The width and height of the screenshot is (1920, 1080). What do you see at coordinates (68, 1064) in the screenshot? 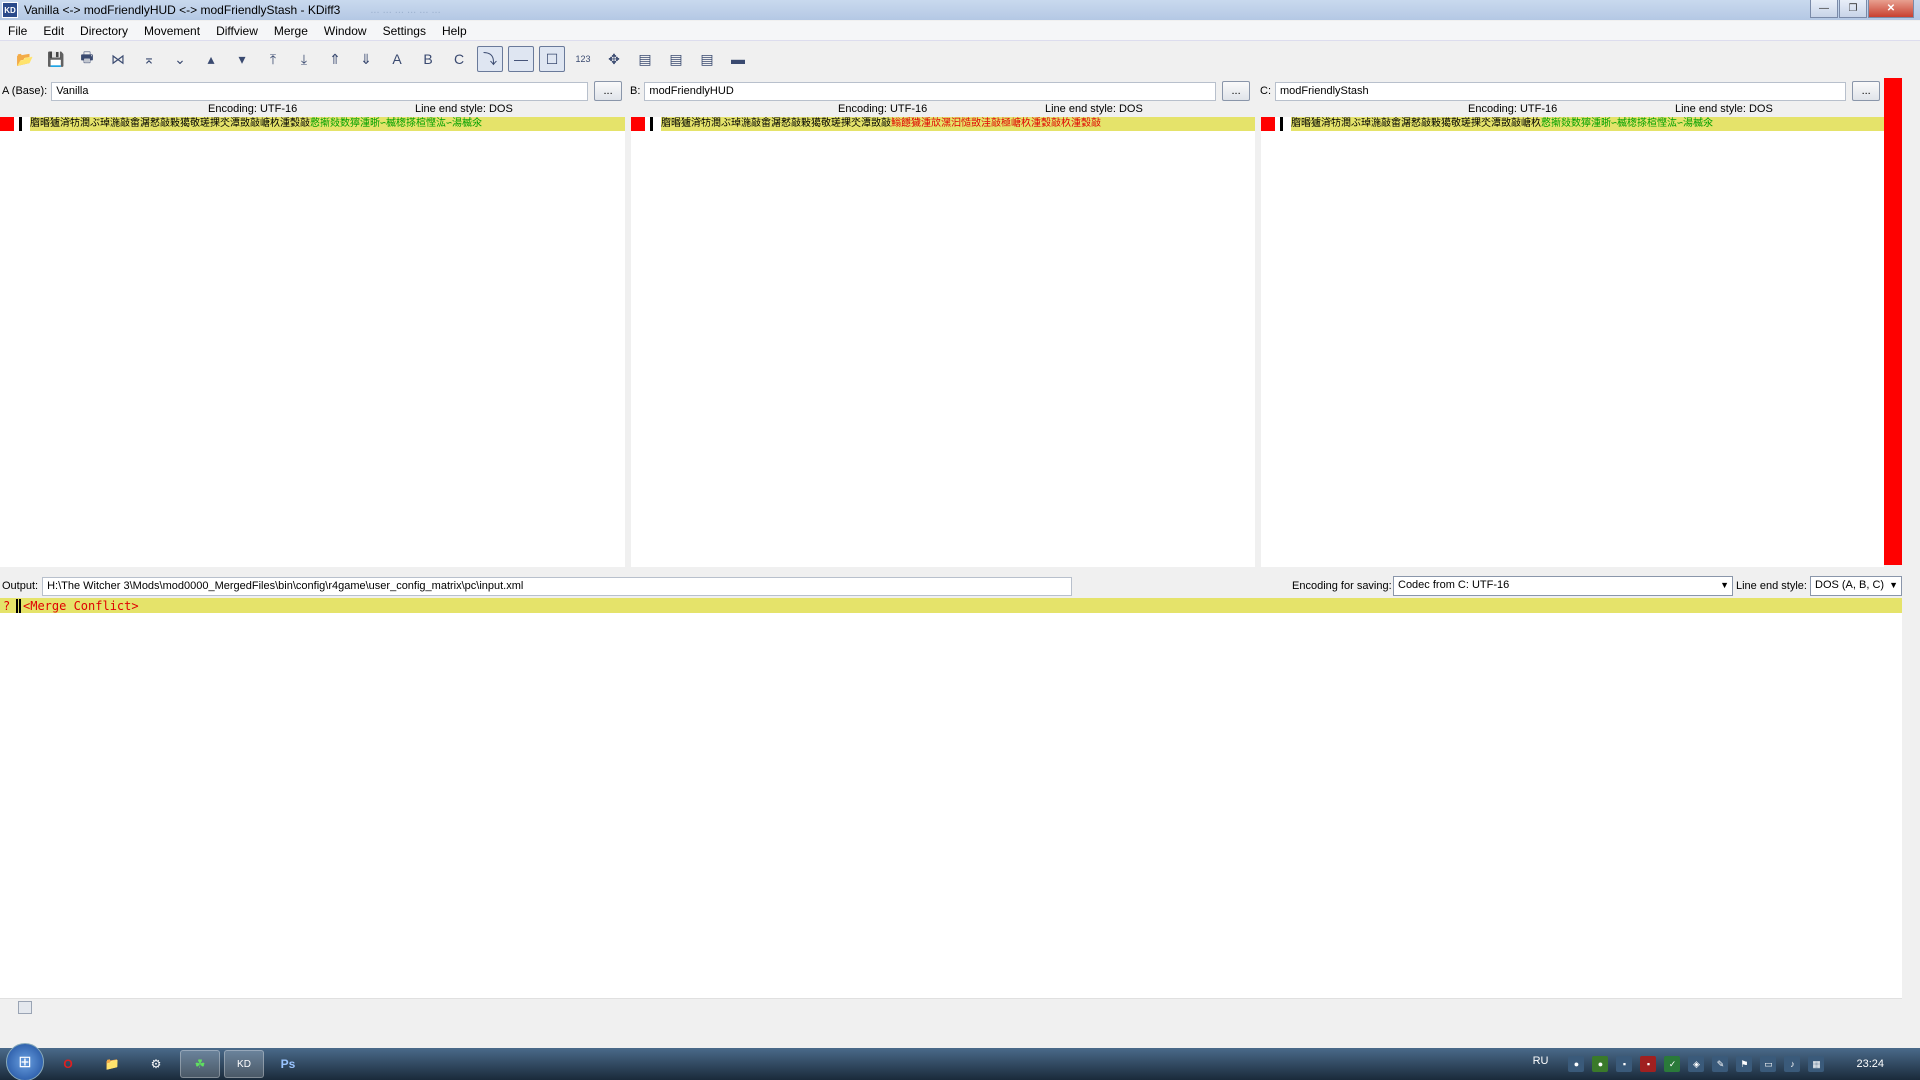
I see `taskbar-opera-icon: O` at bounding box center [68, 1064].